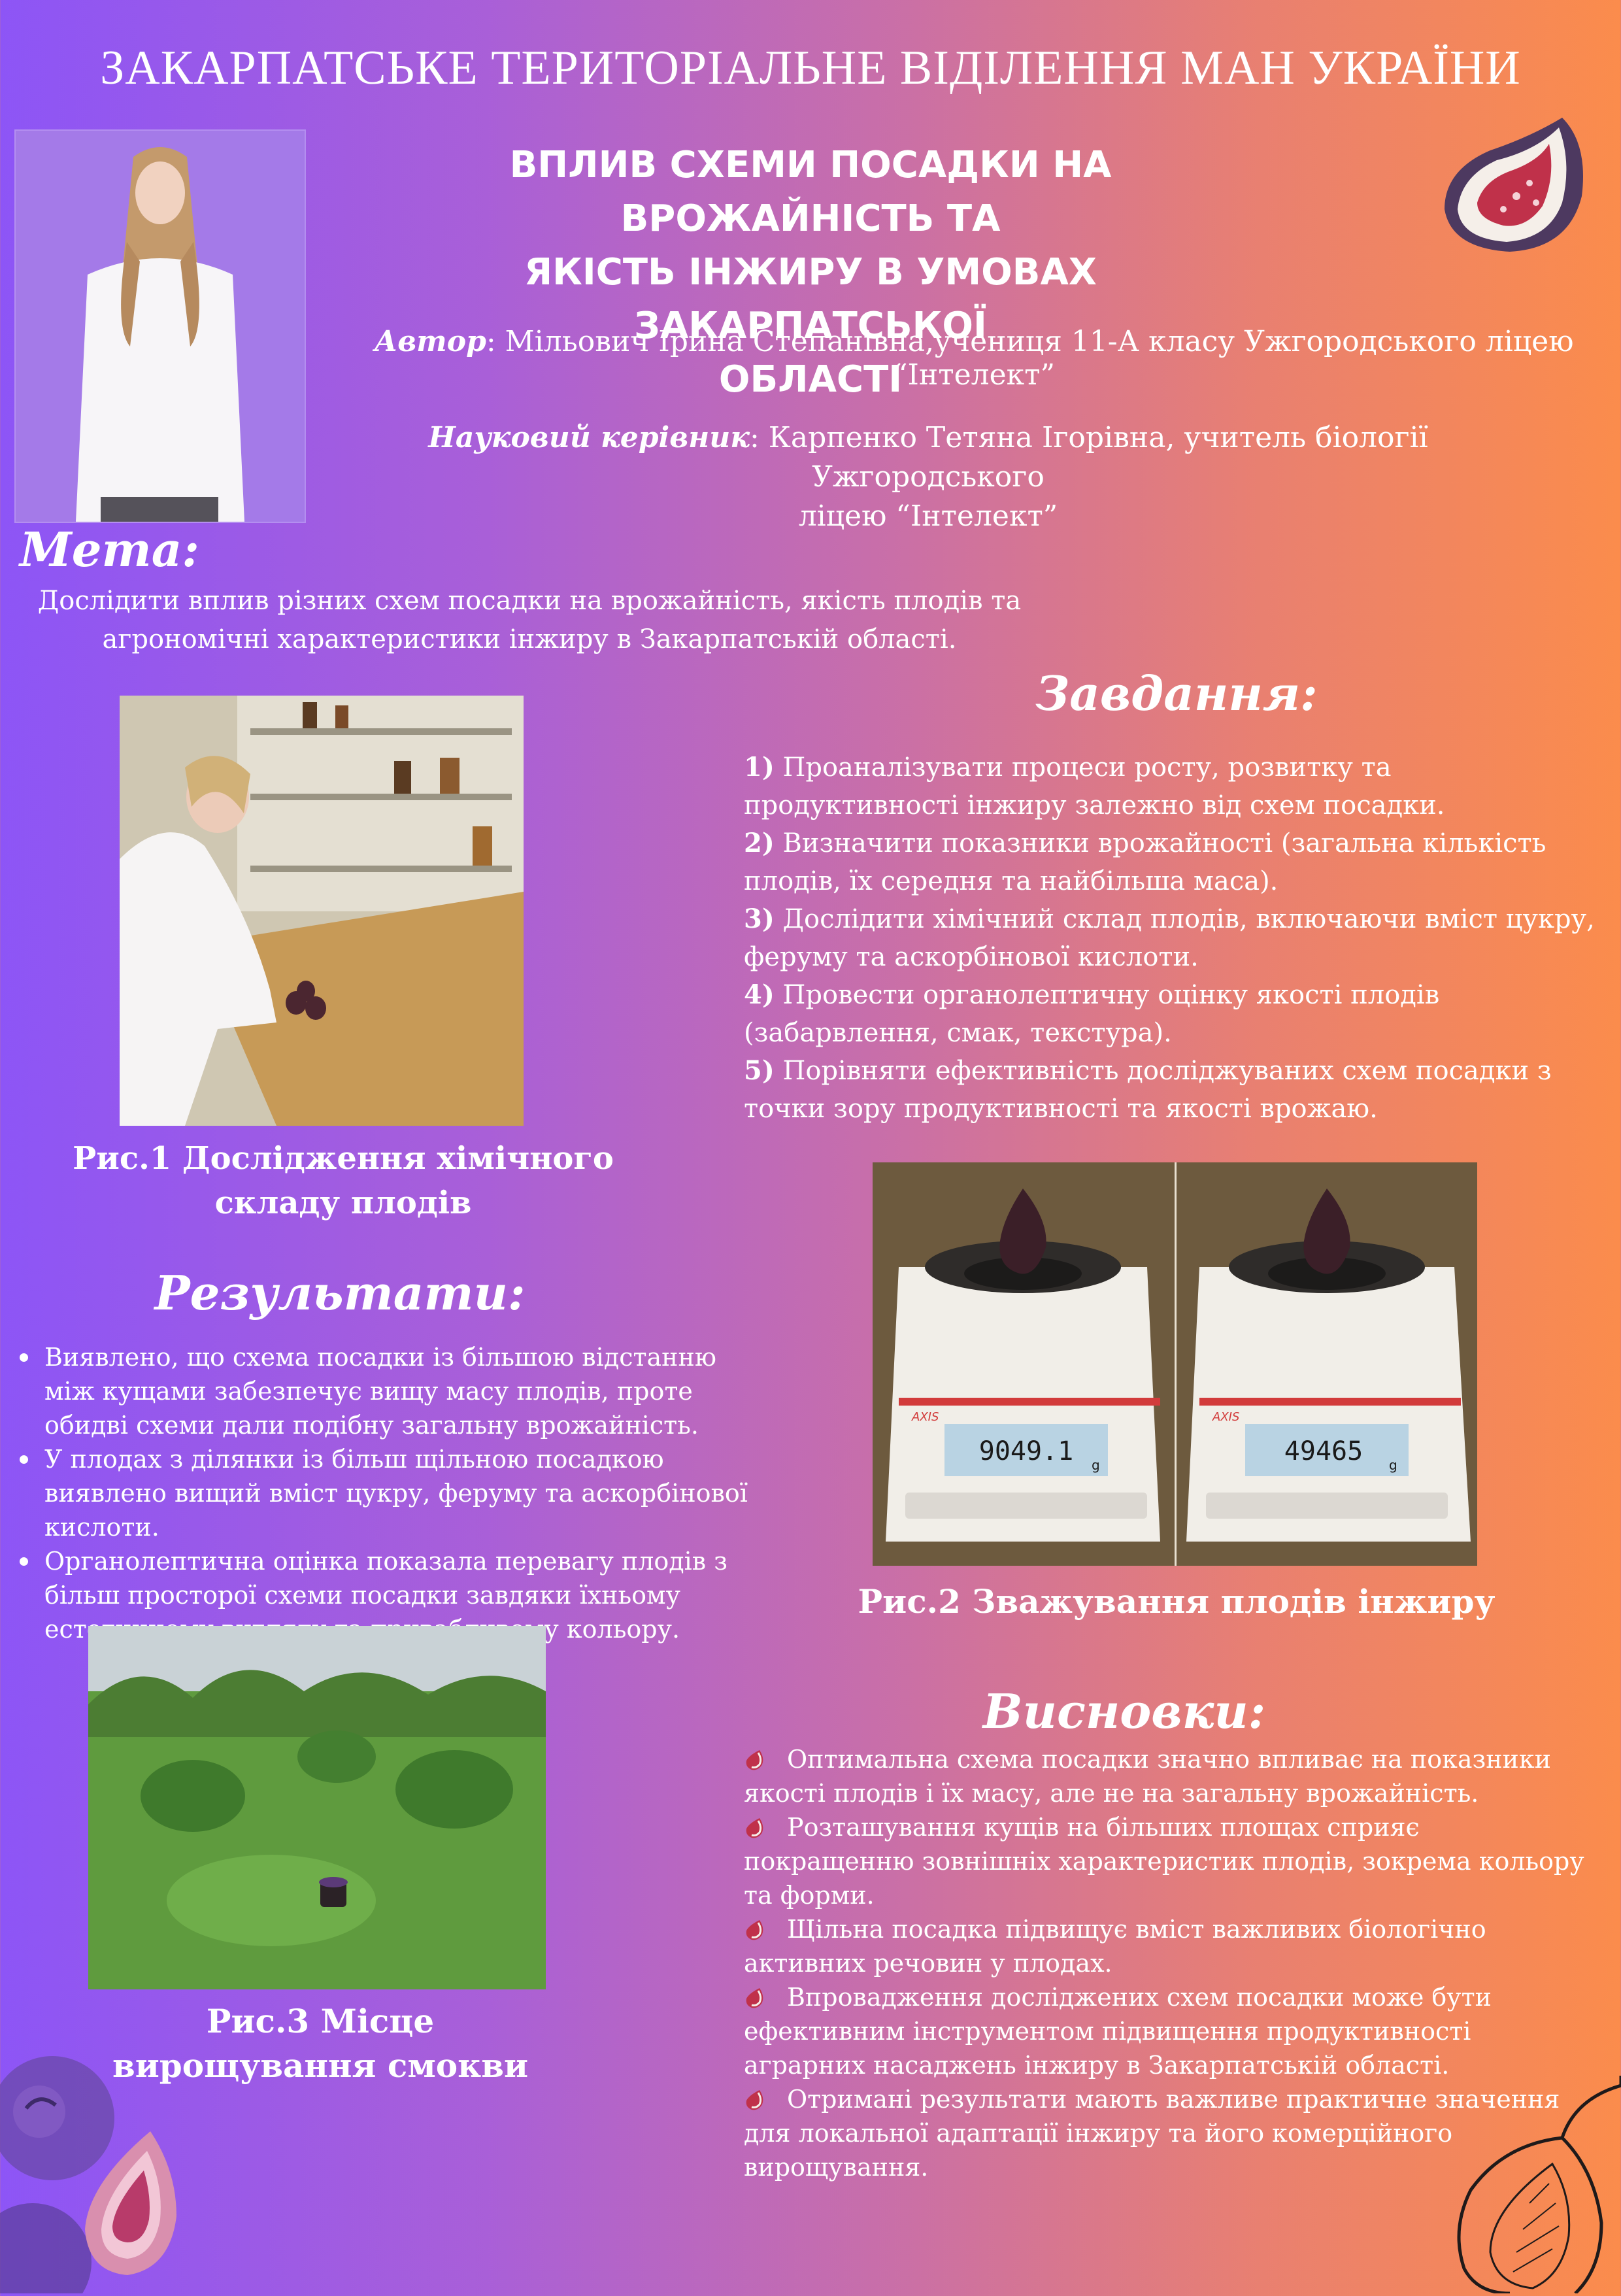 This screenshot has width=1621, height=2296. Describe the element at coordinates (1027, 1451) in the screenshot. I see `scale-left-readout: 9049.1` at that location.